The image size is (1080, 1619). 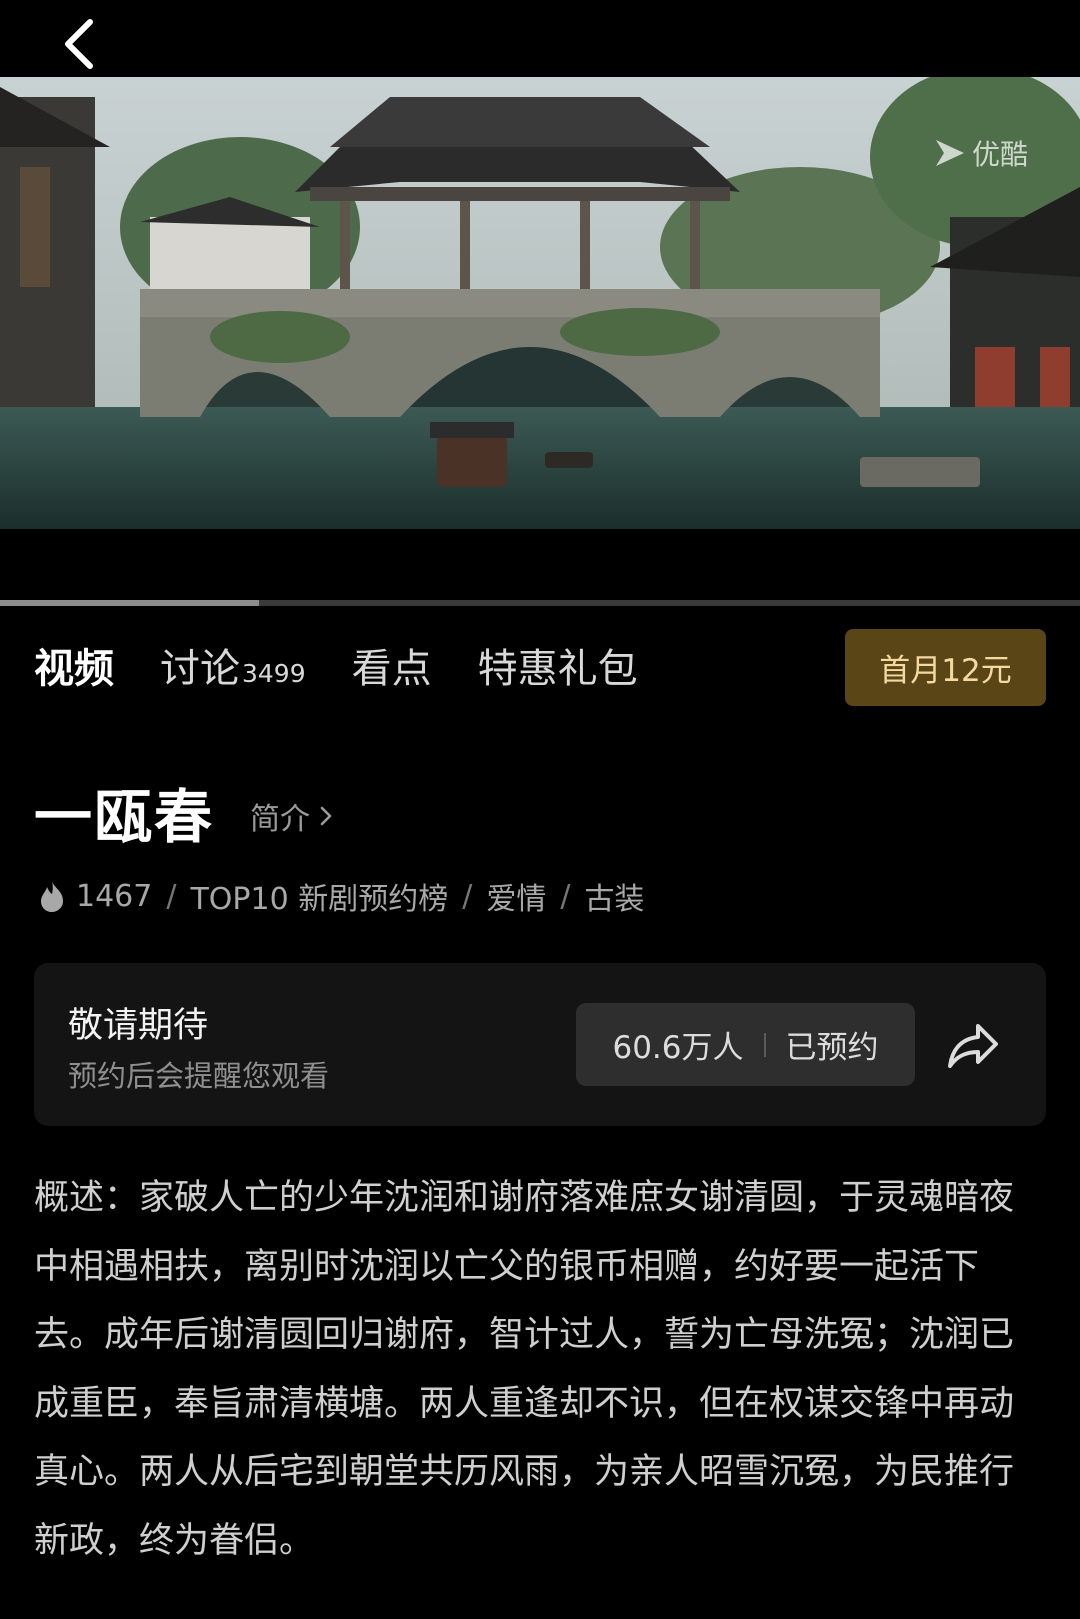 I want to click on reservation-card: 敬请期待 预约后会提醒您观看 60.6万人 已预约, so click(x=540, y=1044).